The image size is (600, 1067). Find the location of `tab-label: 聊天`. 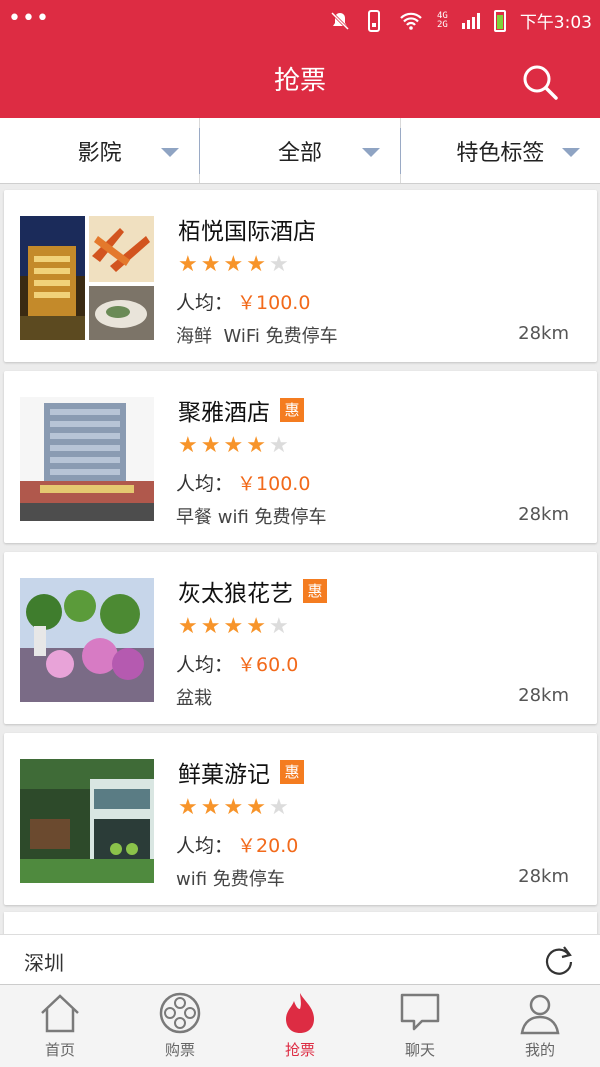

tab-label: 聊天 is located at coordinates (419, 1050).